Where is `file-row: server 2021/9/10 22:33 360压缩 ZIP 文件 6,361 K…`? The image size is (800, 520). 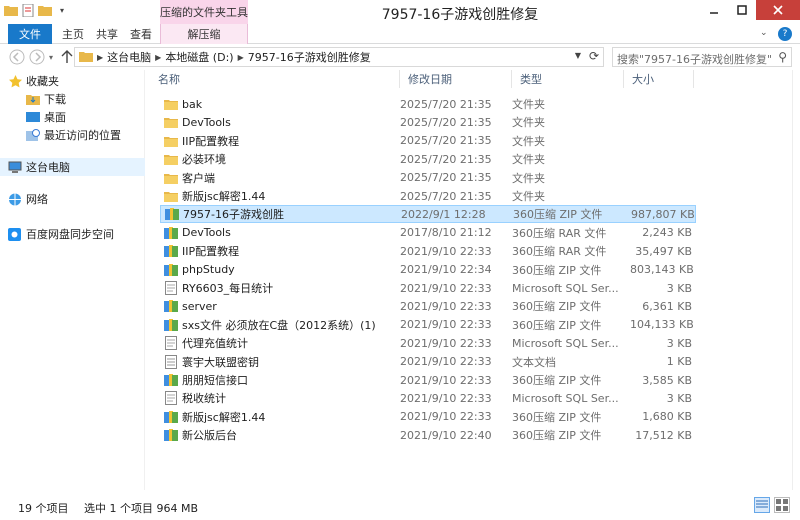
file-row: server 2021/9/10 22:33 360压缩 ZIP 文件 6,361 K… is located at coordinates (428, 306).